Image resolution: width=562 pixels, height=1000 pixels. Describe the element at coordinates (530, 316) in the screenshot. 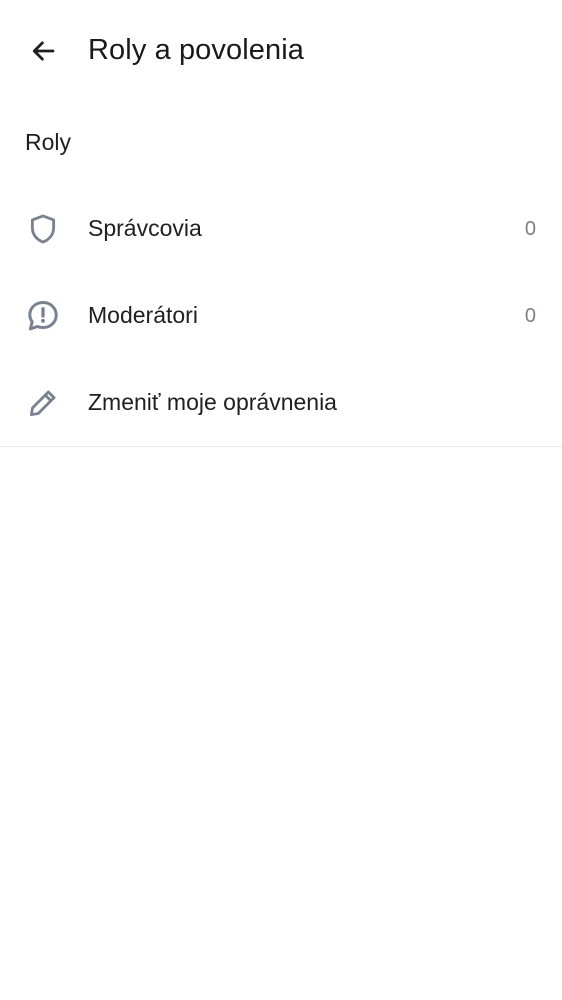

I see `moderators-count: 0` at that location.